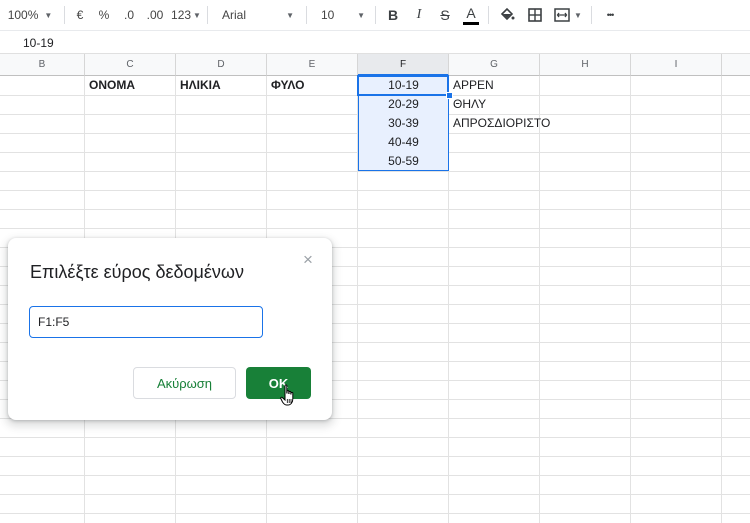 The height and width of the screenshot is (523, 750). I want to click on strikethrough-button: S, so click(445, 15).